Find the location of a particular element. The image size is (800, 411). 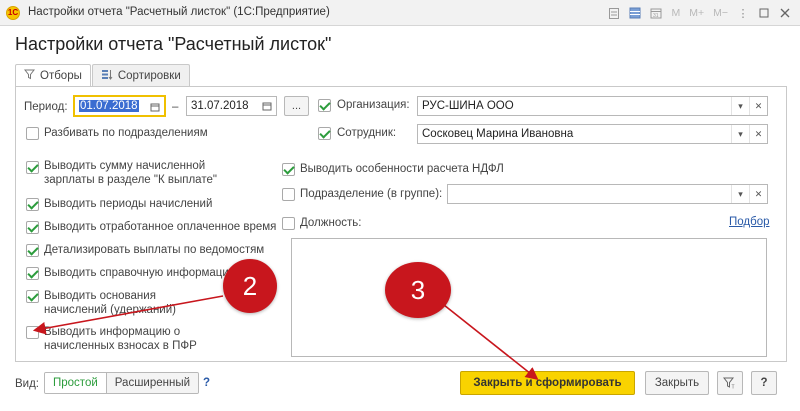

sort-icon is located at coordinates (107, 76).